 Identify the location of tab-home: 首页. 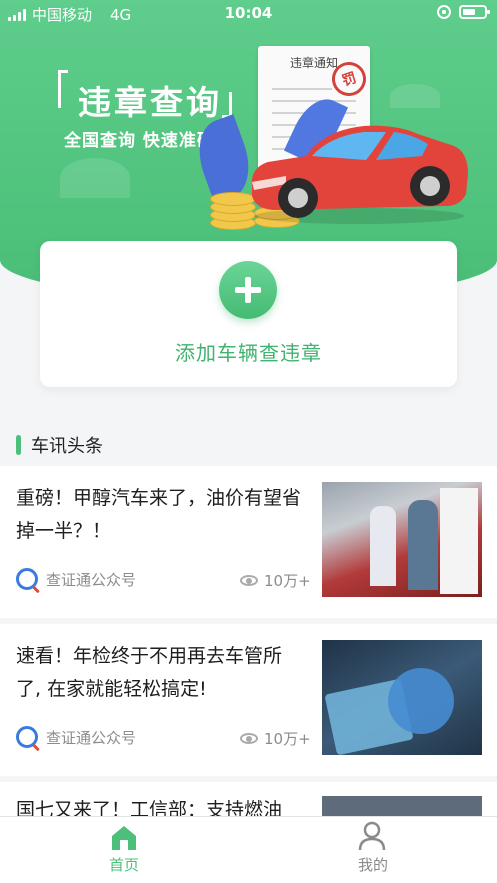
(124, 850).